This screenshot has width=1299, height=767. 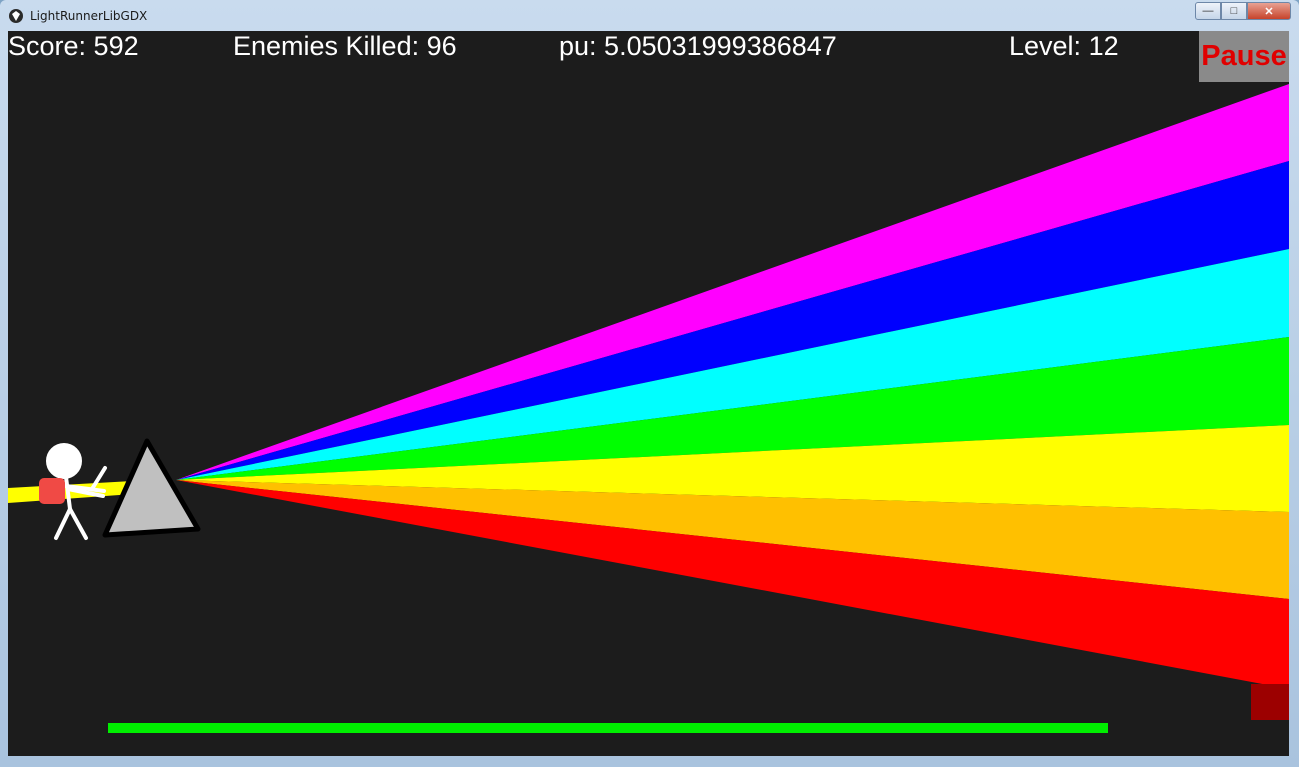 I want to click on enemy-block, so click(x=1270, y=702).